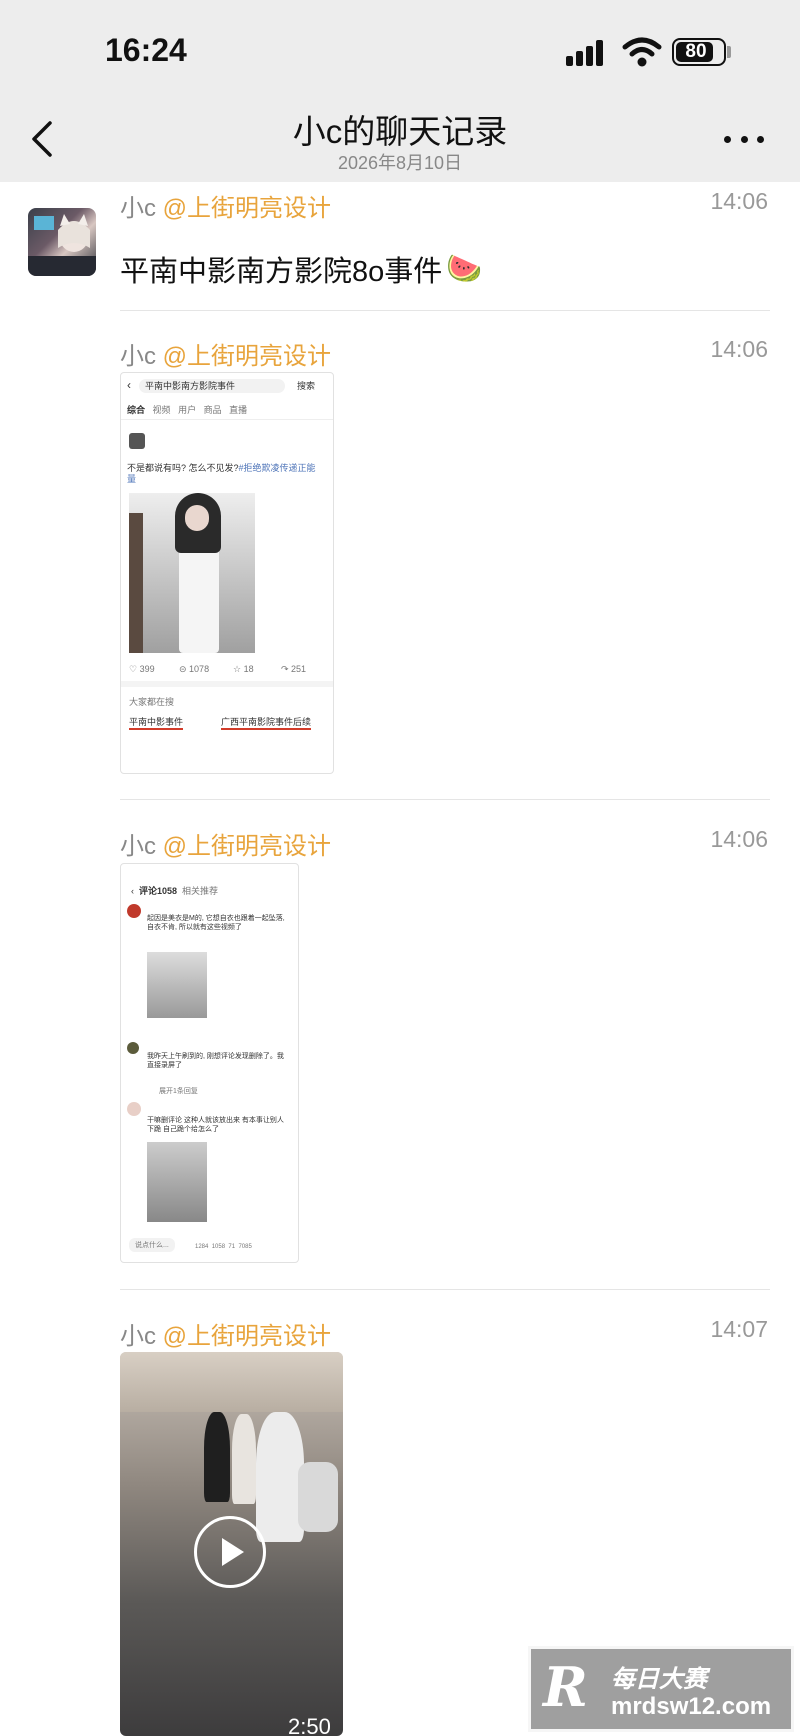  What do you see at coordinates (221, 473) in the screenshot?
I see `mini-post-text: 不是都说有吗? 怎么不见发?#拒绝欺凌传递正能量` at bounding box center [221, 473].